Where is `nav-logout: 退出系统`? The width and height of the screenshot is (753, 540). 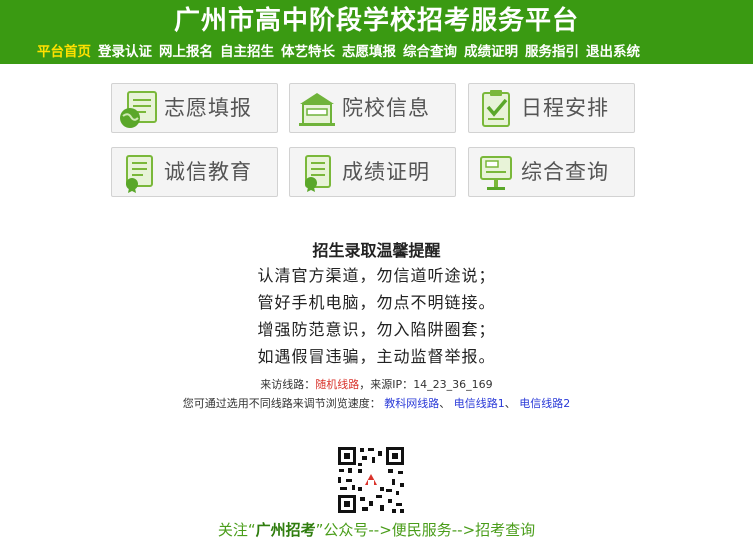
nav-logout: 退出系统 is located at coordinates (613, 52).